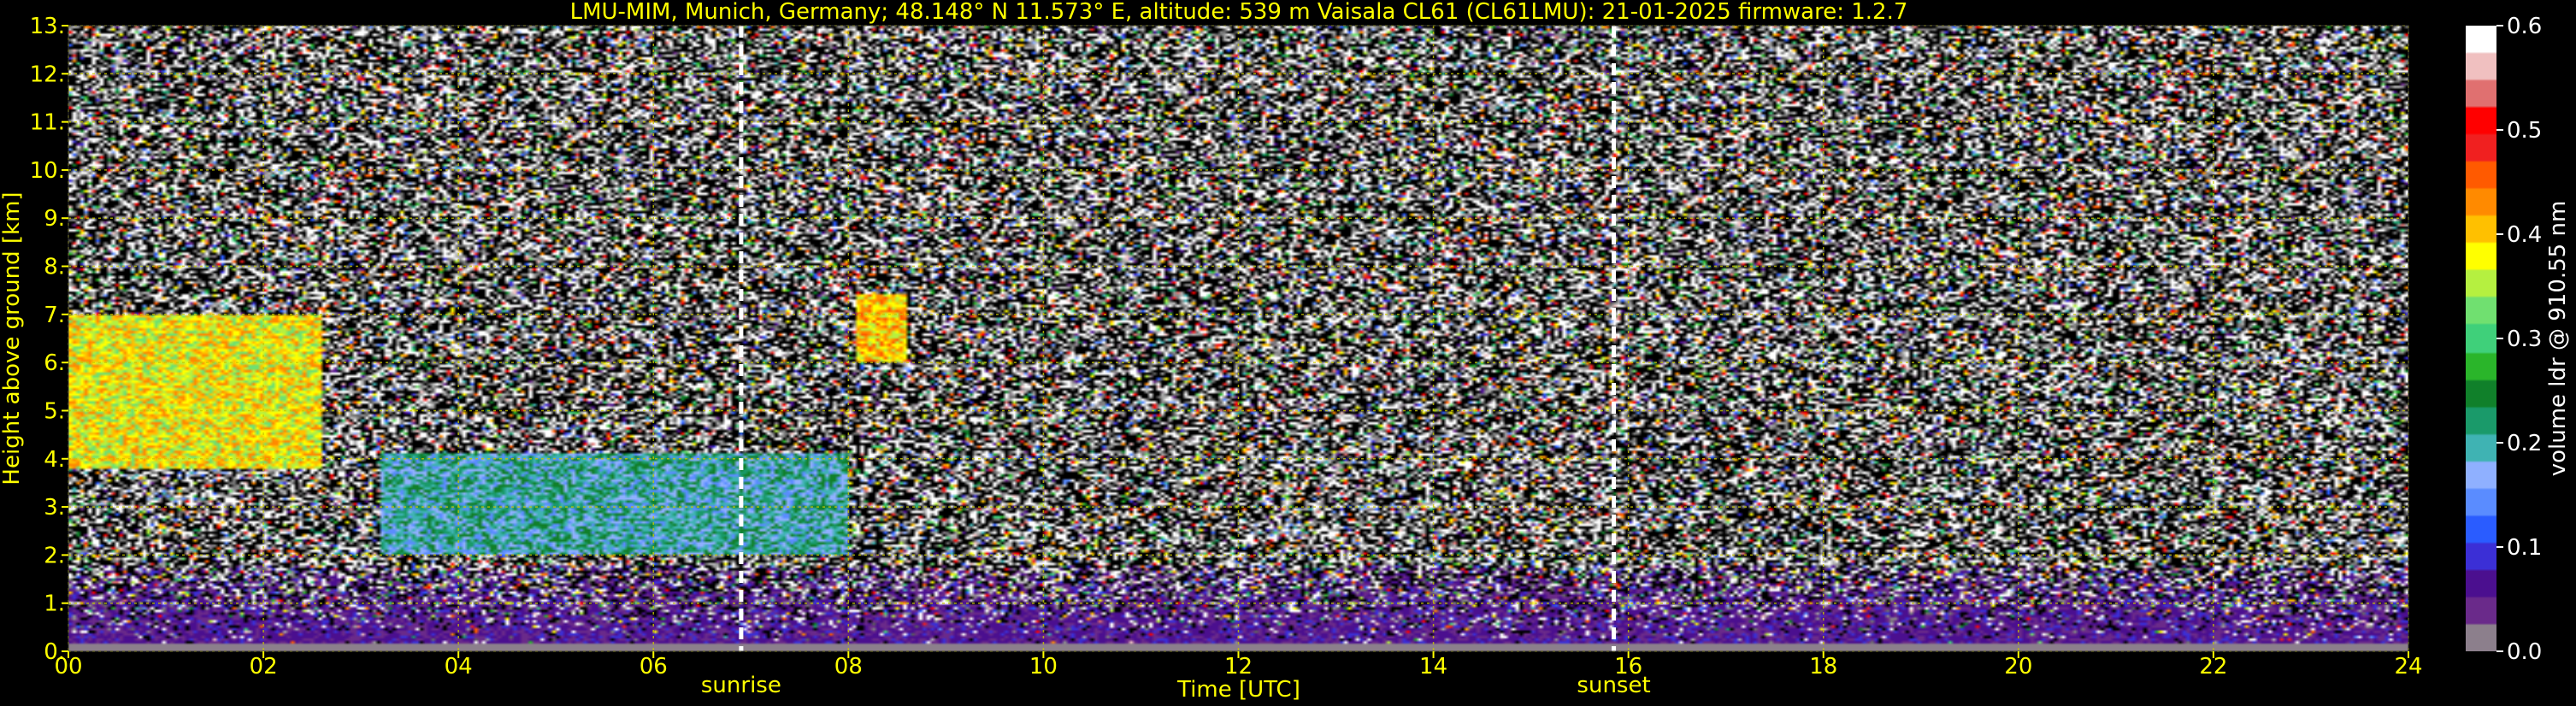 The height and width of the screenshot is (706, 2576). I want to click on x-tick-label: 16, so click(1628, 667).